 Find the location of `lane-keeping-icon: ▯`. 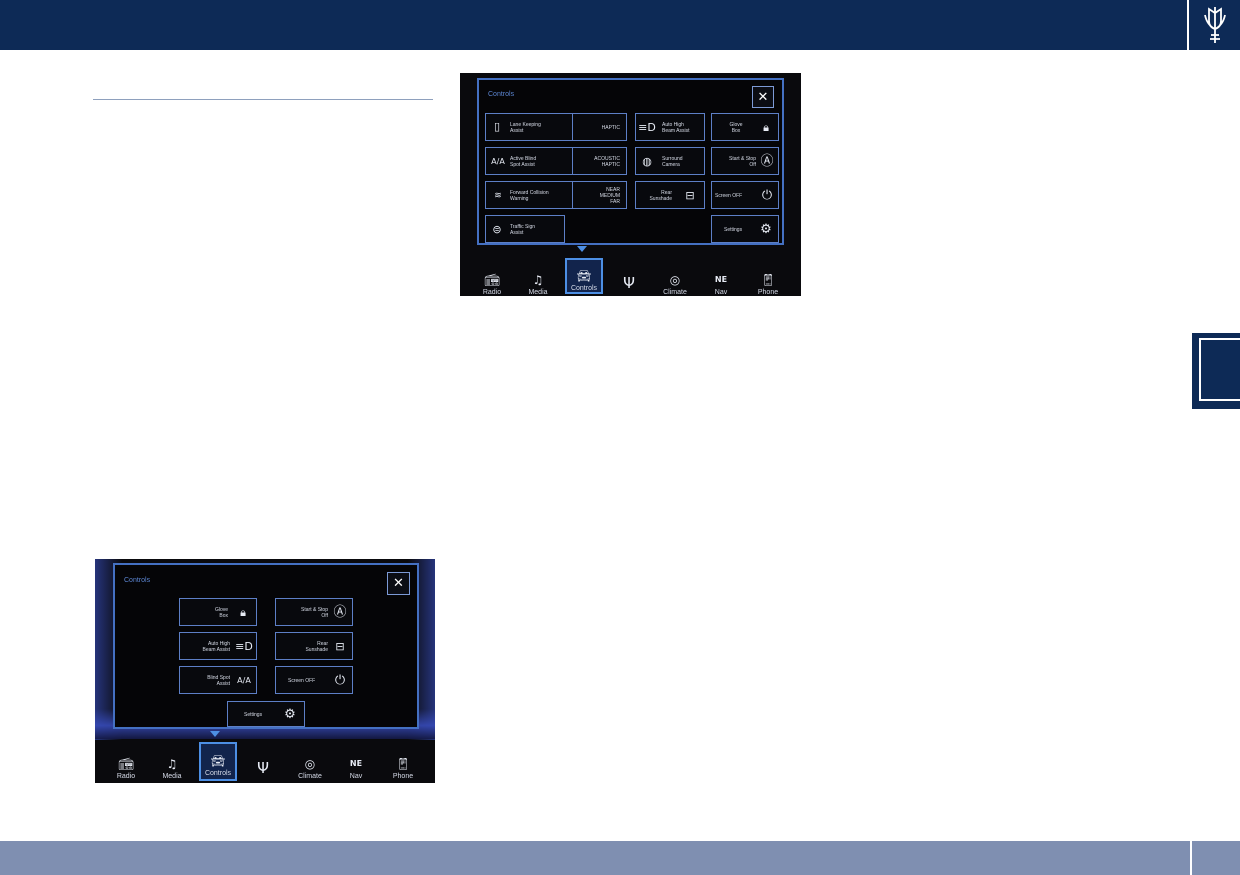

lane-keeping-icon: ▯ is located at coordinates (497, 126).